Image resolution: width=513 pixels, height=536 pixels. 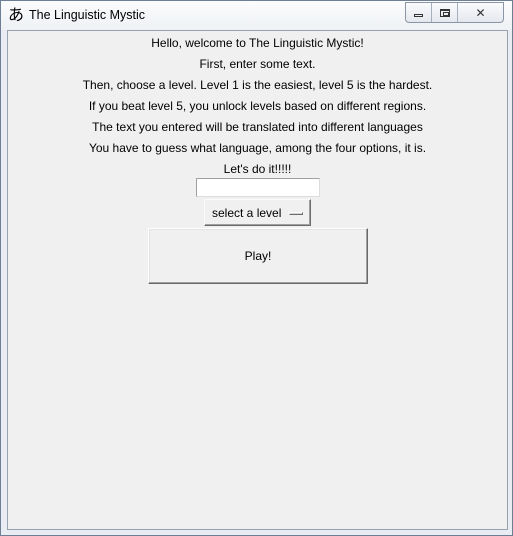 I want to click on text-entry-field, so click(x=258, y=187).